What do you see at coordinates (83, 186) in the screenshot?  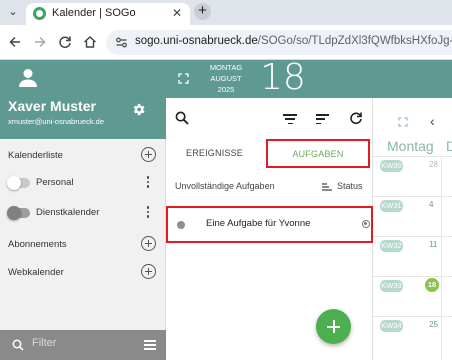 I see `calendar-item-personal: Personal` at bounding box center [83, 186].